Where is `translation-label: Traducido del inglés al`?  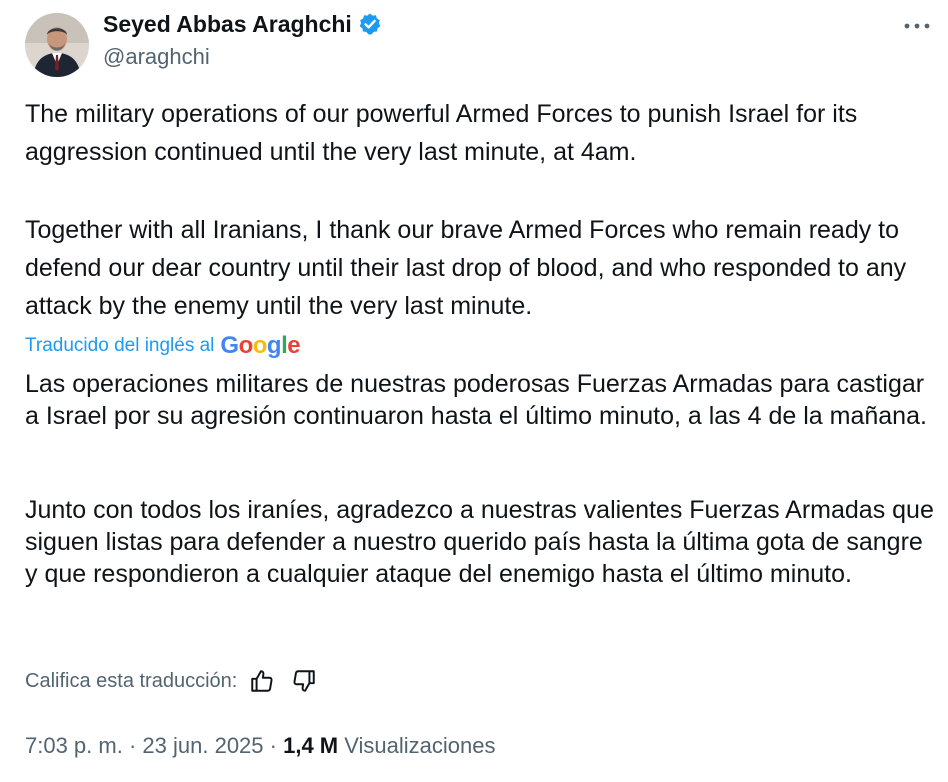
translation-label: Traducido del inglés al is located at coordinates (120, 345).